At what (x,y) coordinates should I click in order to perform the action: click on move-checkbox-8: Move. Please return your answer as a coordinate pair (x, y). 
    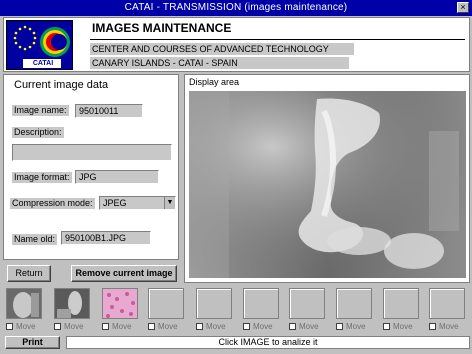
    Looking at the image, I should click on (358, 327).